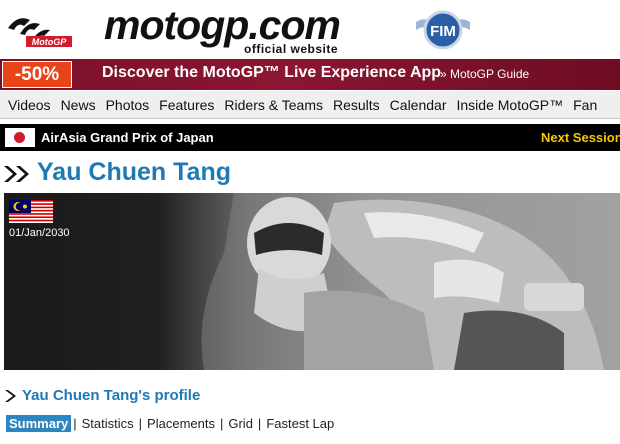  Describe the element at coordinates (39, 233) in the screenshot. I see `rider-birth-date: 01/Jan/2030` at that location.